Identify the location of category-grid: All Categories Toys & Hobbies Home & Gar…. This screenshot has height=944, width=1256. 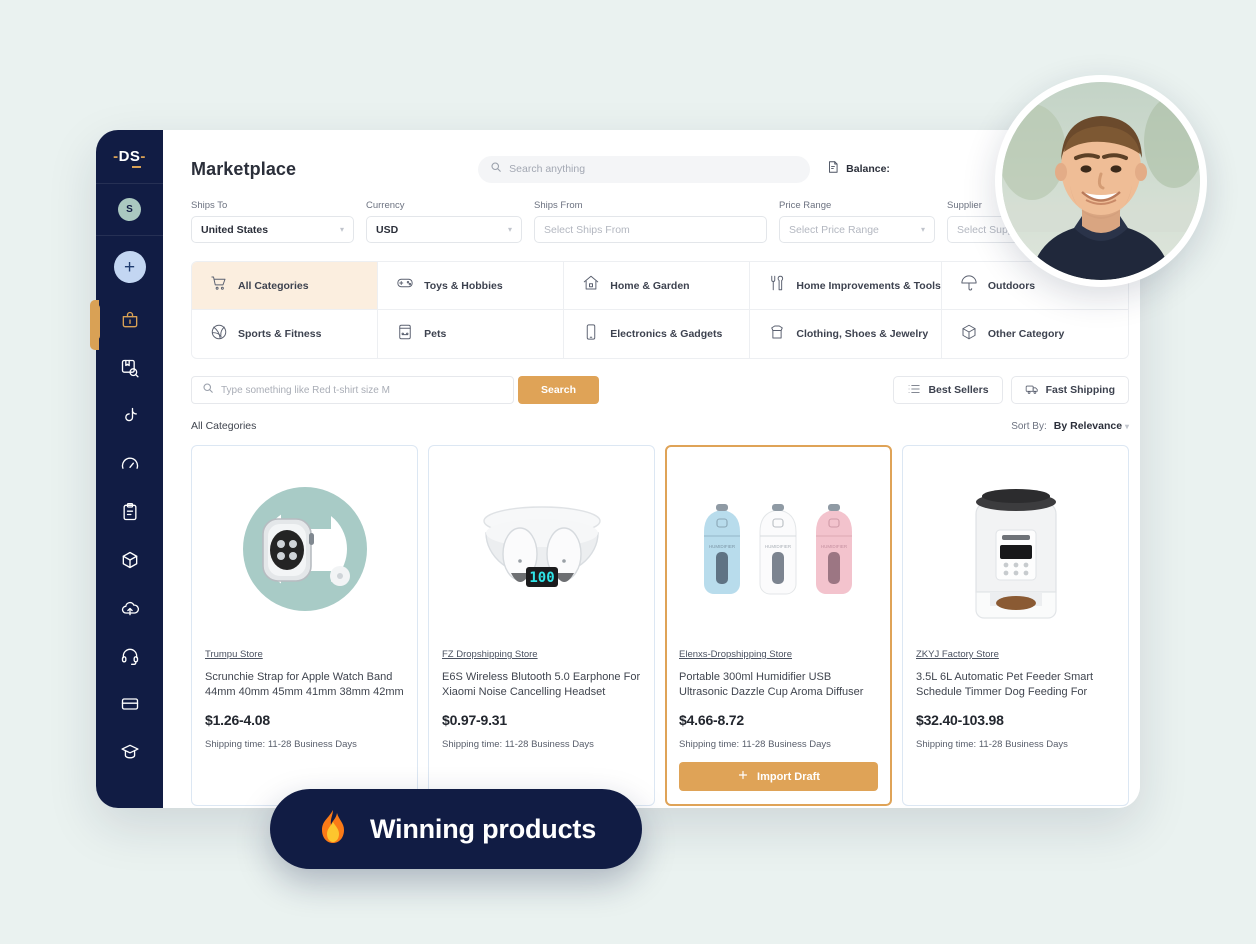
(660, 310).